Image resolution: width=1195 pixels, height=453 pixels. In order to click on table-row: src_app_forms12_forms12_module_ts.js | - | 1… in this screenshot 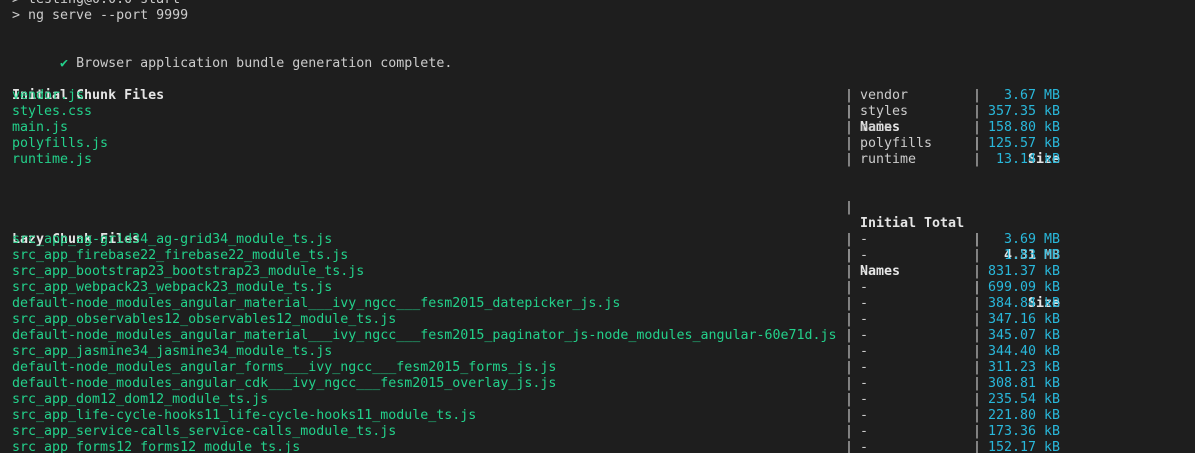, I will do `click(603, 446)`.